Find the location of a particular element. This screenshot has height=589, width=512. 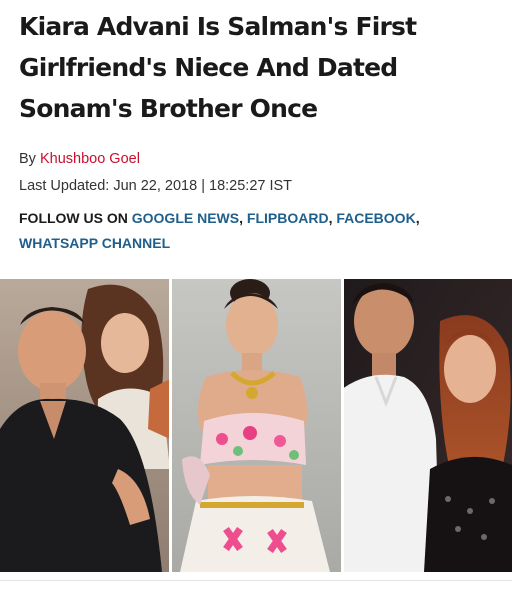

whatsapp-channel-link: WHATSAPP CHANNEL is located at coordinates (94, 243).